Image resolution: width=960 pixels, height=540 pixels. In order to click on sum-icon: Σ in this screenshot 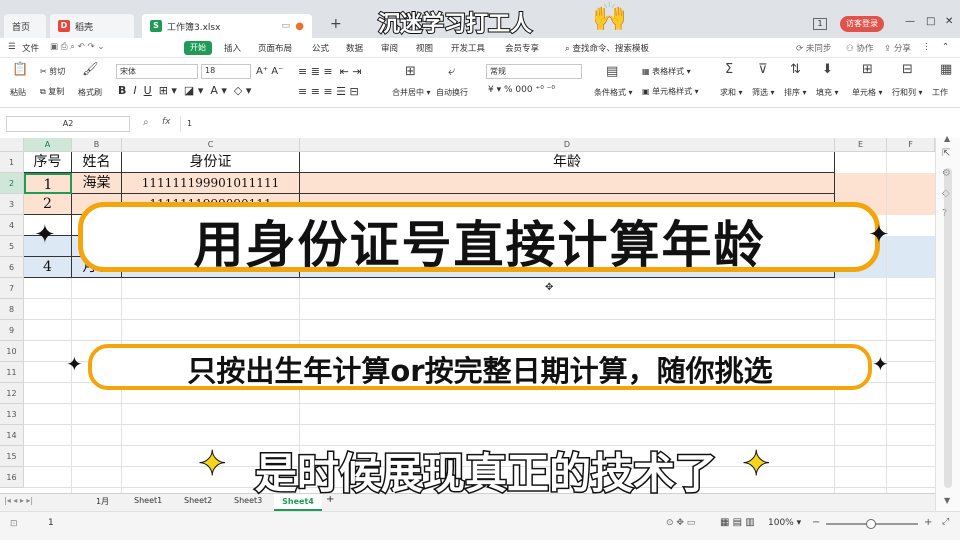, I will do `click(729, 69)`.